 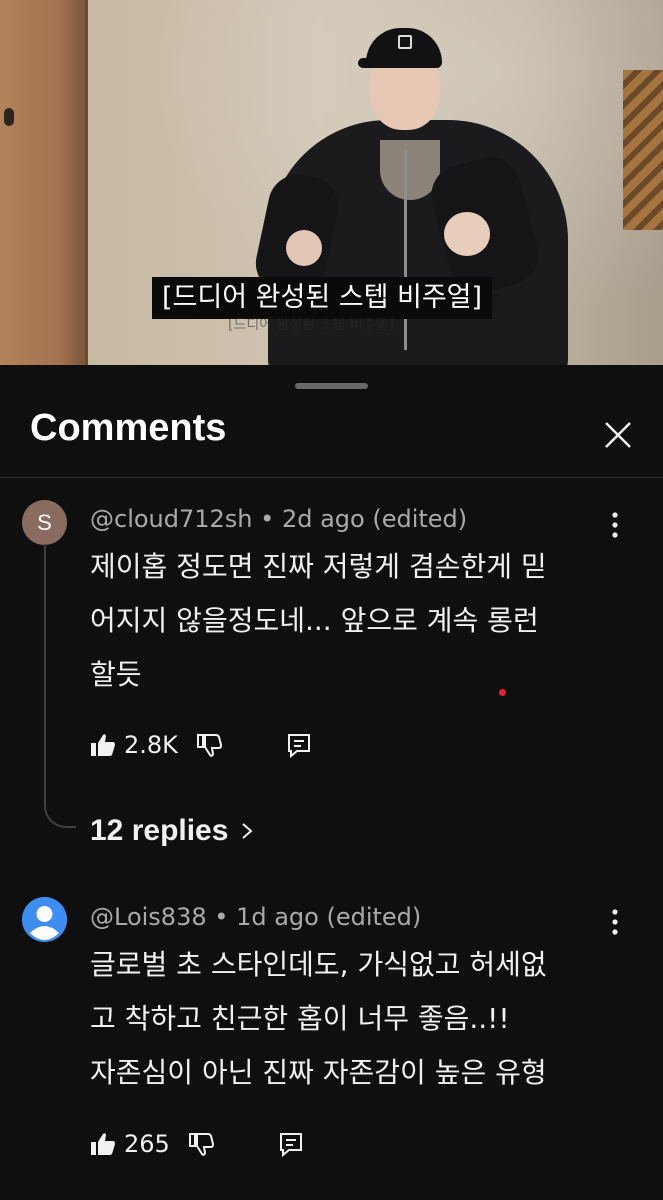 I want to click on comment-line: 고 착하고 친근한 홉이 너무 좋음..!!, so click(x=300, y=1018).